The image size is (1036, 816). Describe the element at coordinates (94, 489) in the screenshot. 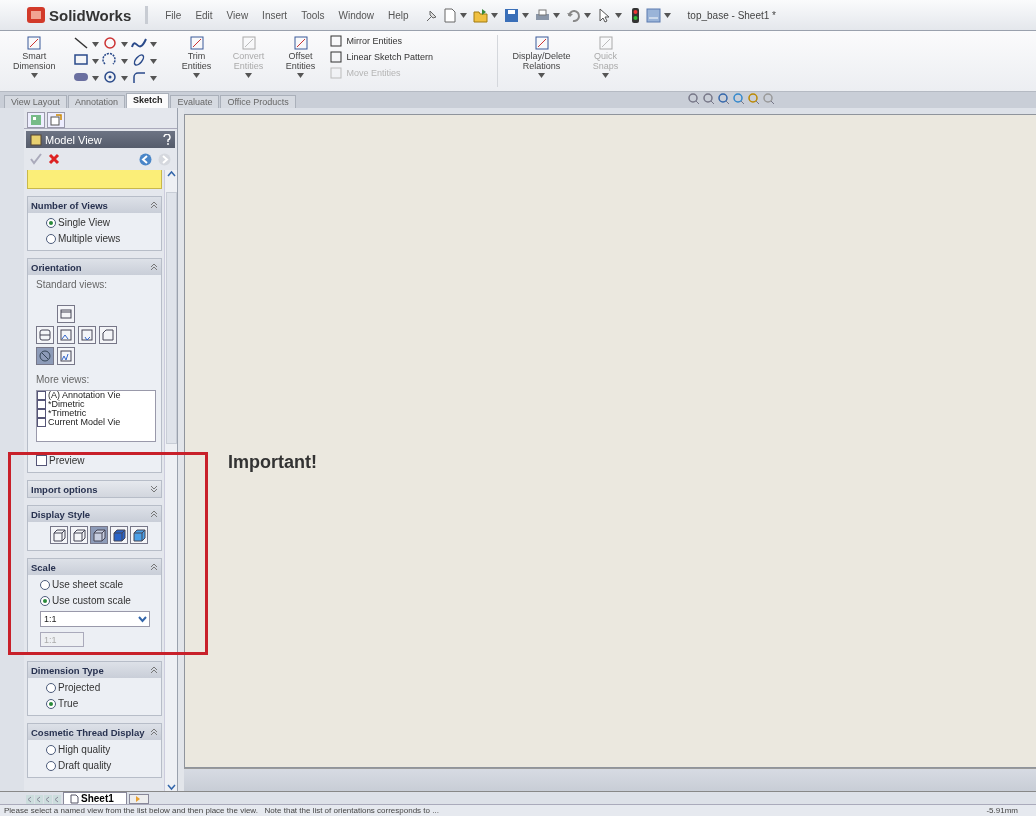

I see `group-header: Import options` at that location.